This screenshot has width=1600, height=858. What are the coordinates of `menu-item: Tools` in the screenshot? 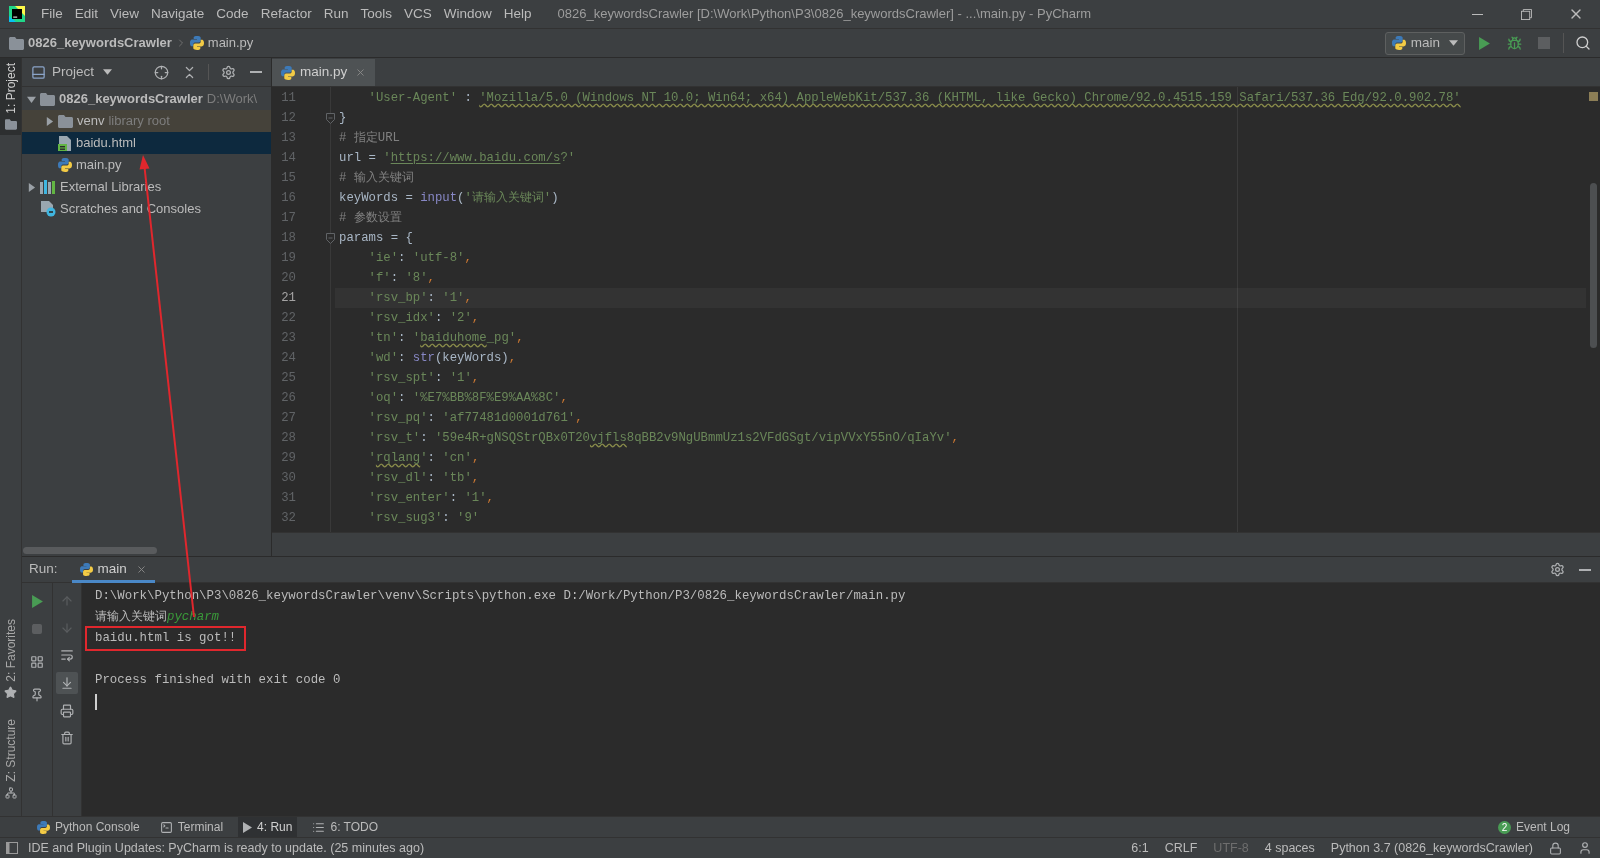 It's located at (376, 14).